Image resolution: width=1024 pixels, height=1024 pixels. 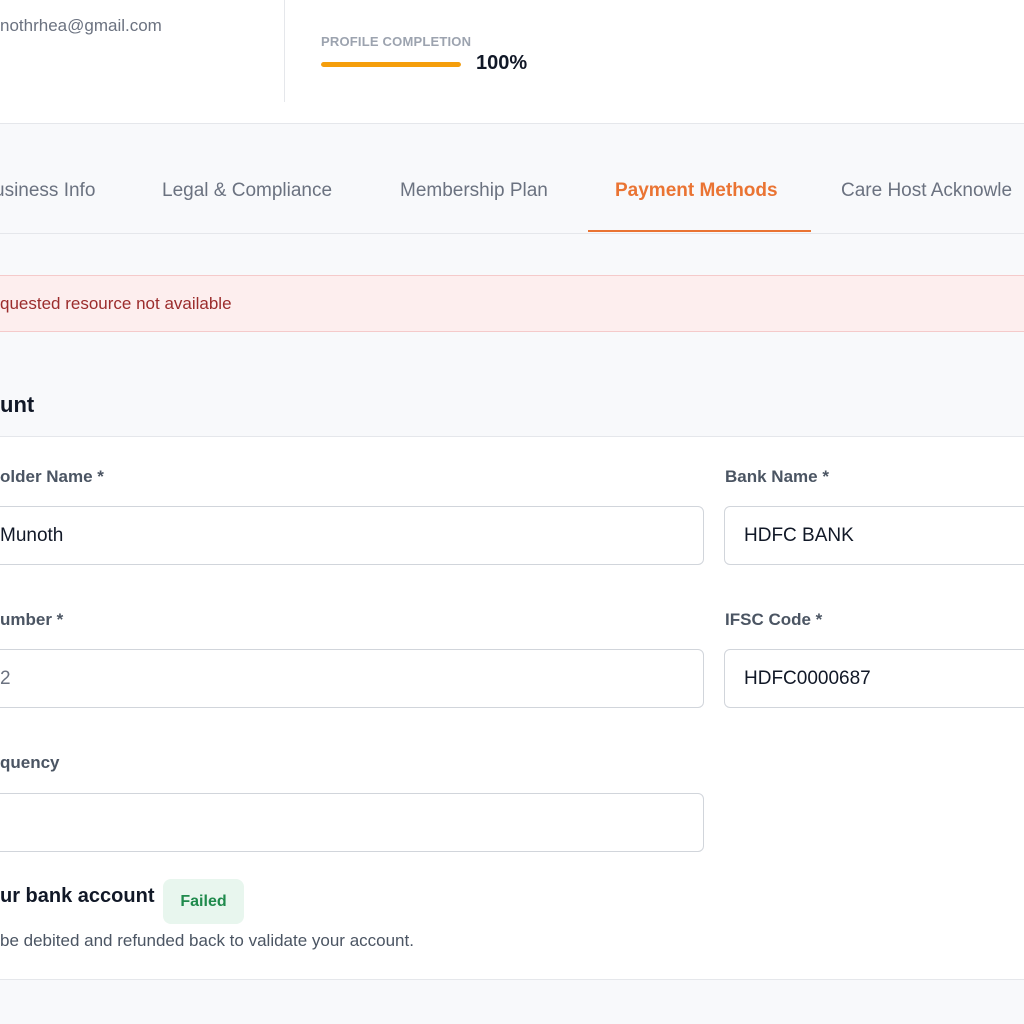 I want to click on profile-completion-fill, so click(x=391, y=64).